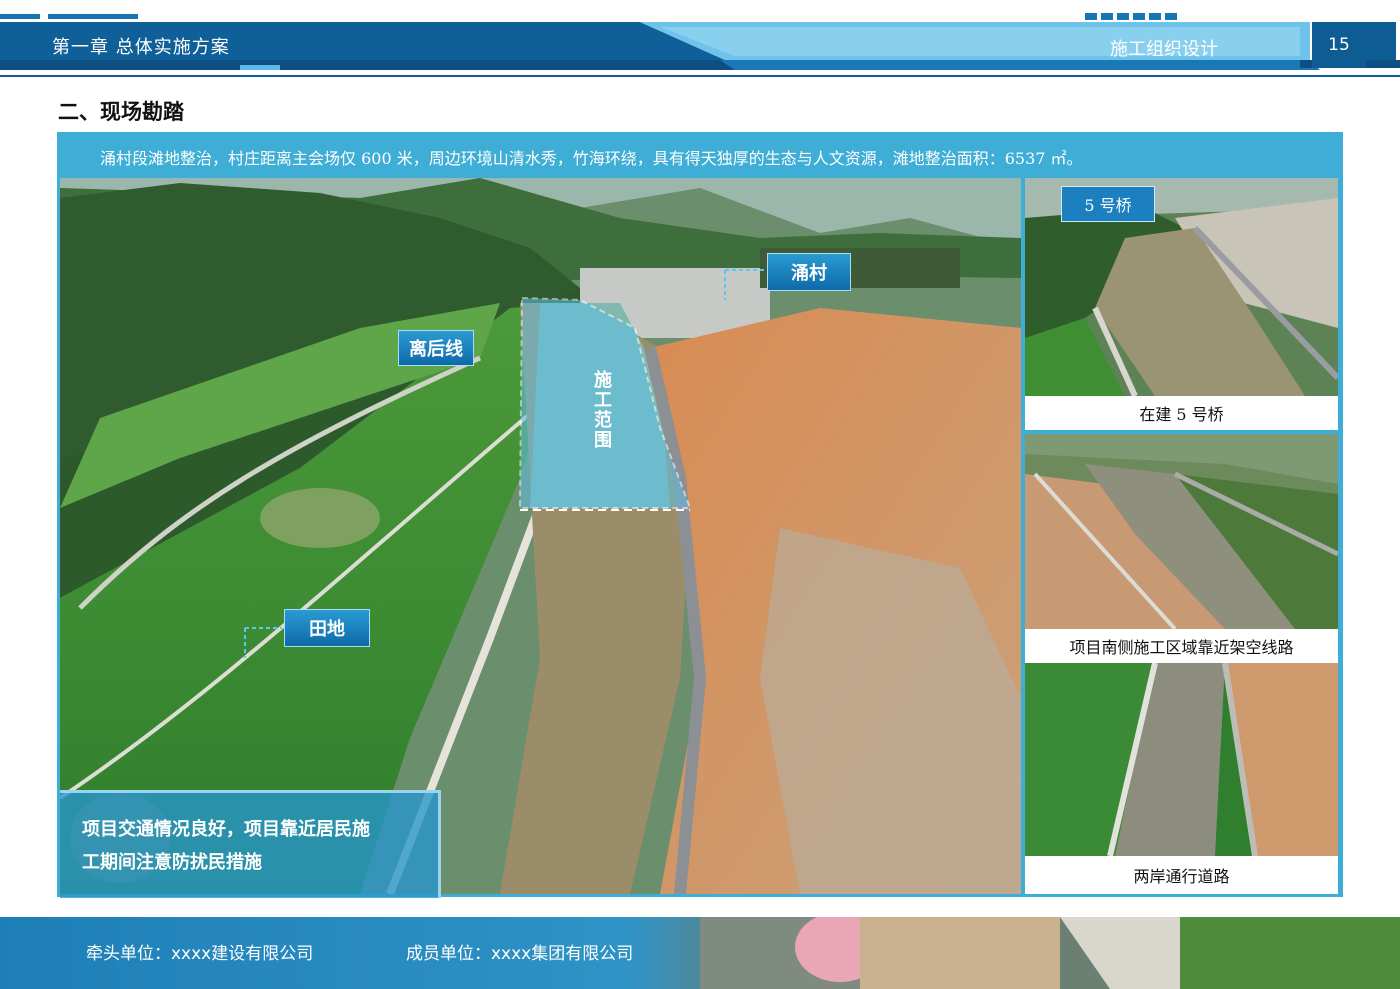  Describe the element at coordinates (520, 954) in the screenshot. I see `member-unit: 成员单位：xxxx集团有限公司` at that location.